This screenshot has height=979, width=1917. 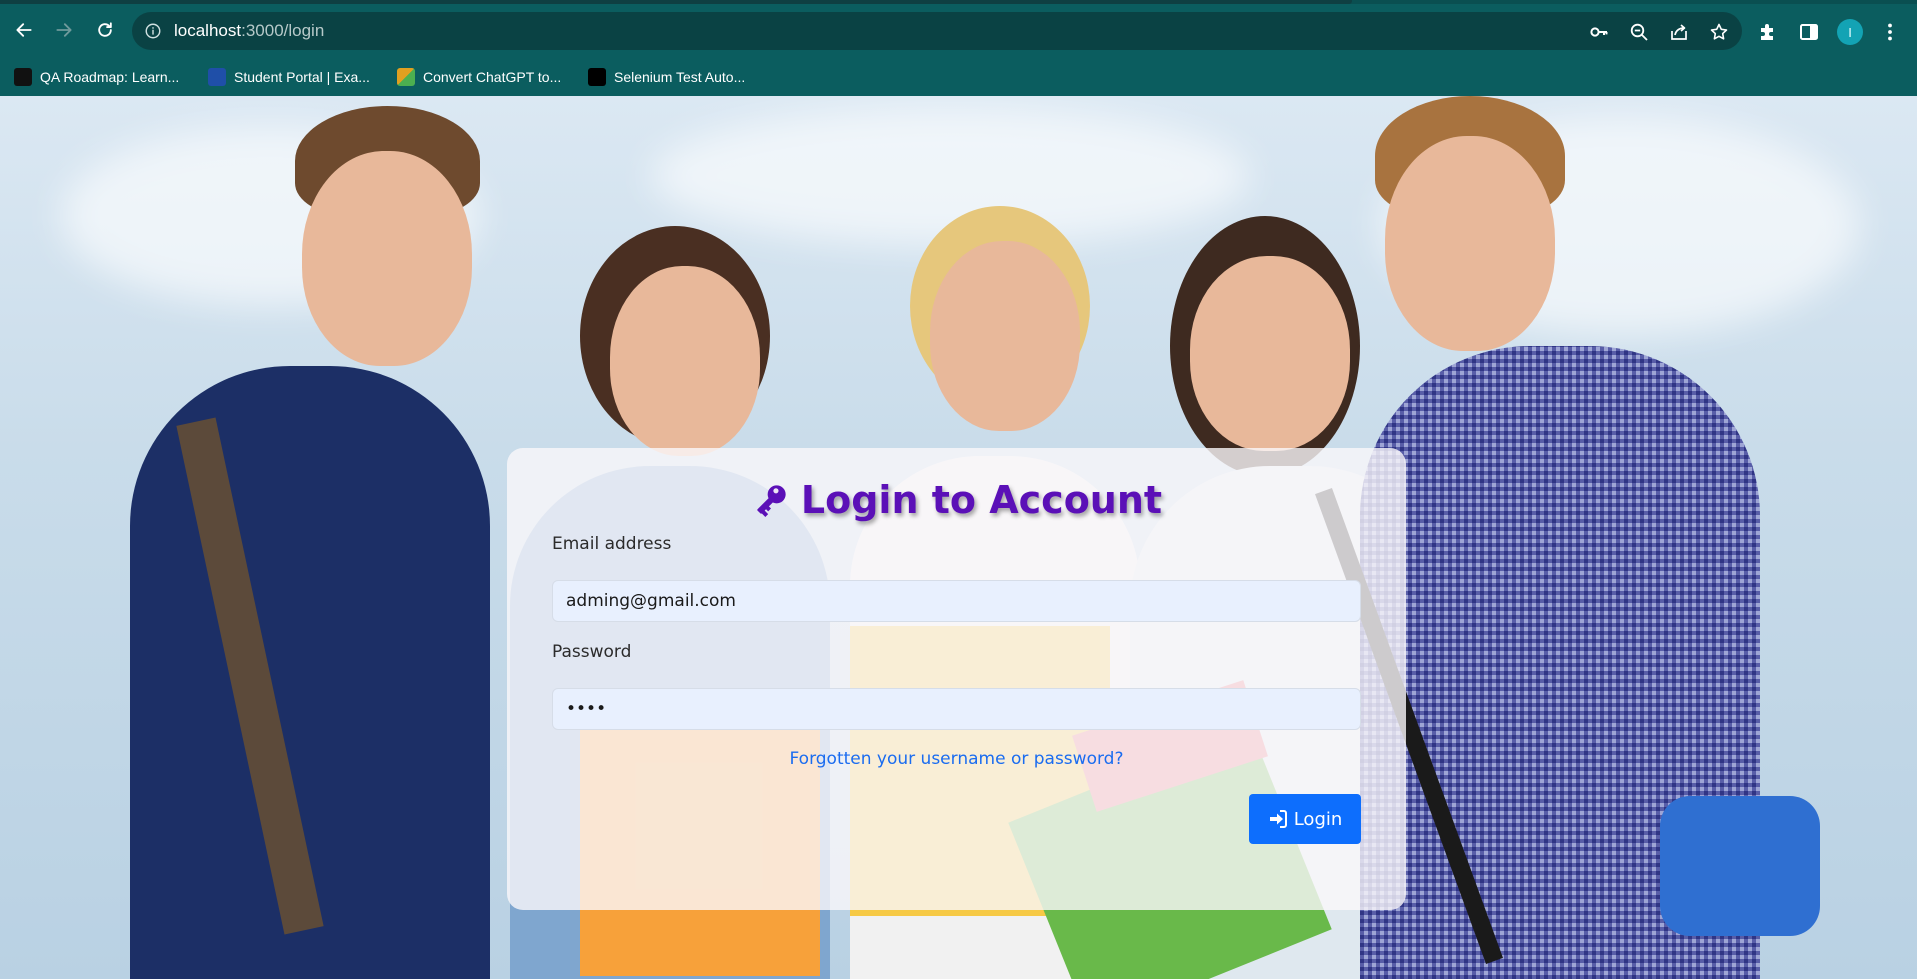 I want to click on login-title-text: Login to Account, so click(x=981, y=500).